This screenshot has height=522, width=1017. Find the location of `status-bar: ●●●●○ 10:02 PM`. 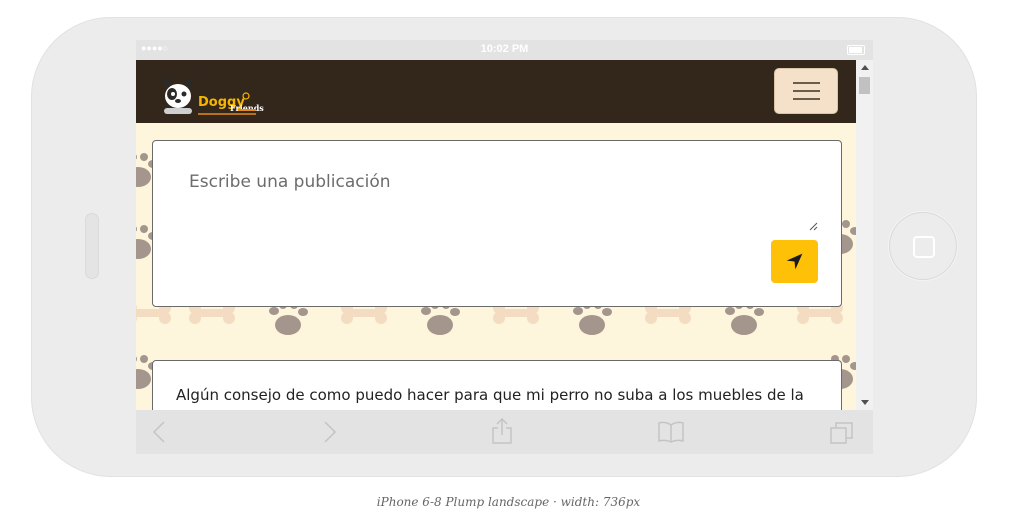

status-bar: ●●●●○ 10:02 PM is located at coordinates (504, 50).